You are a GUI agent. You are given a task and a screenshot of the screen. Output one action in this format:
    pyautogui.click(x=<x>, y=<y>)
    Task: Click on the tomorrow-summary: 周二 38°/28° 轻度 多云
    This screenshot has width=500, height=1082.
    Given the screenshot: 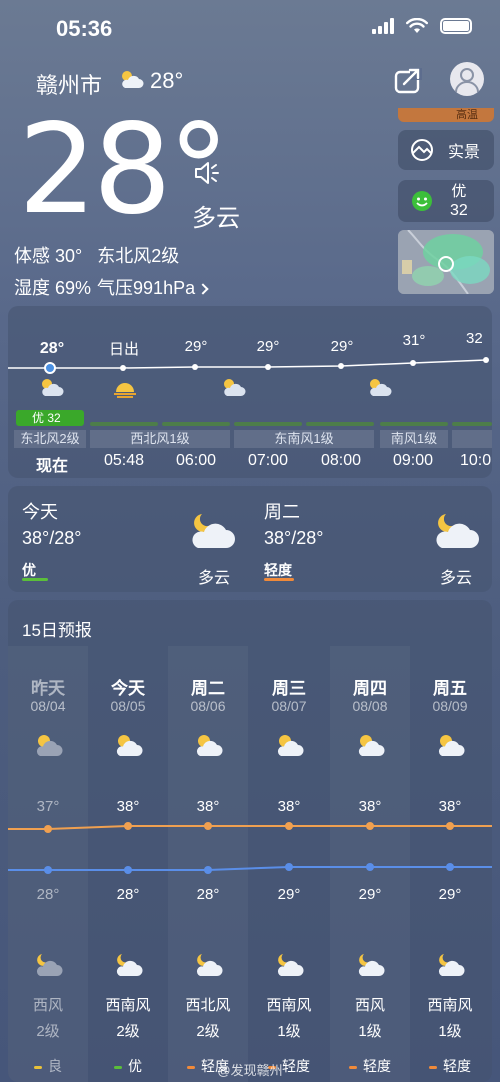 What is the action you would take?
    pyautogui.click(x=371, y=539)
    